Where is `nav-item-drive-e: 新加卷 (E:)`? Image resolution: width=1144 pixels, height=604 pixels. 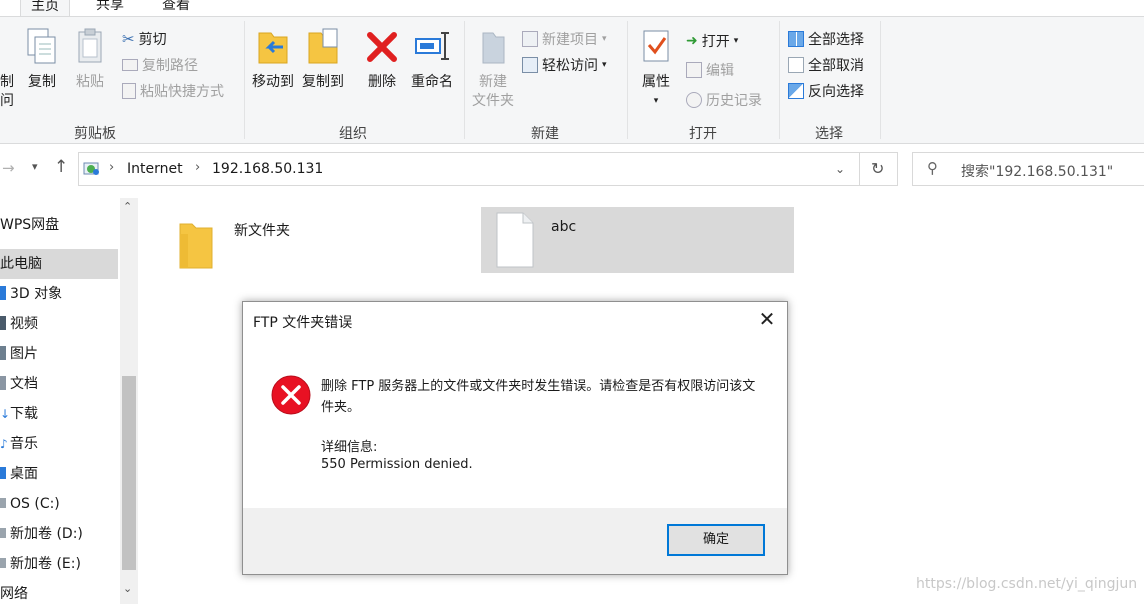 nav-item-drive-e: 新加卷 (E:) is located at coordinates (59, 564).